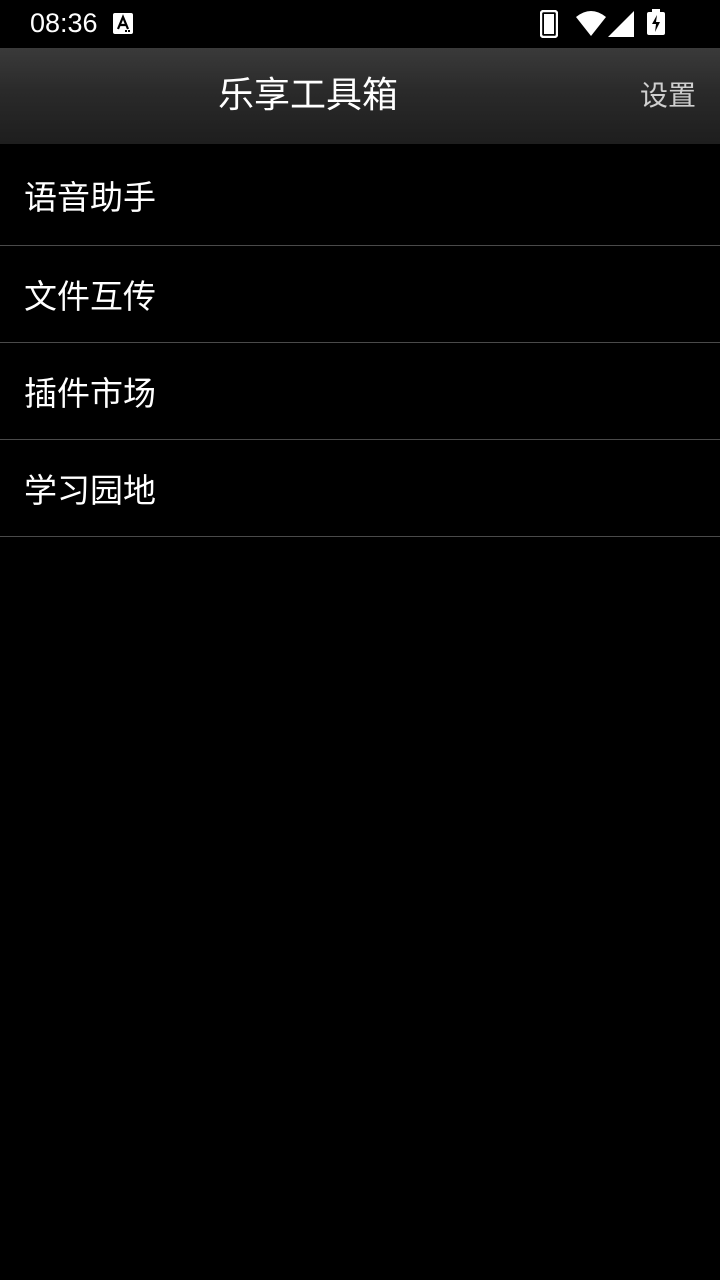  What do you see at coordinates (90, 296) in the screenshot?
I see `list-item-label: 文件互传` at bounding box center [90, 296].